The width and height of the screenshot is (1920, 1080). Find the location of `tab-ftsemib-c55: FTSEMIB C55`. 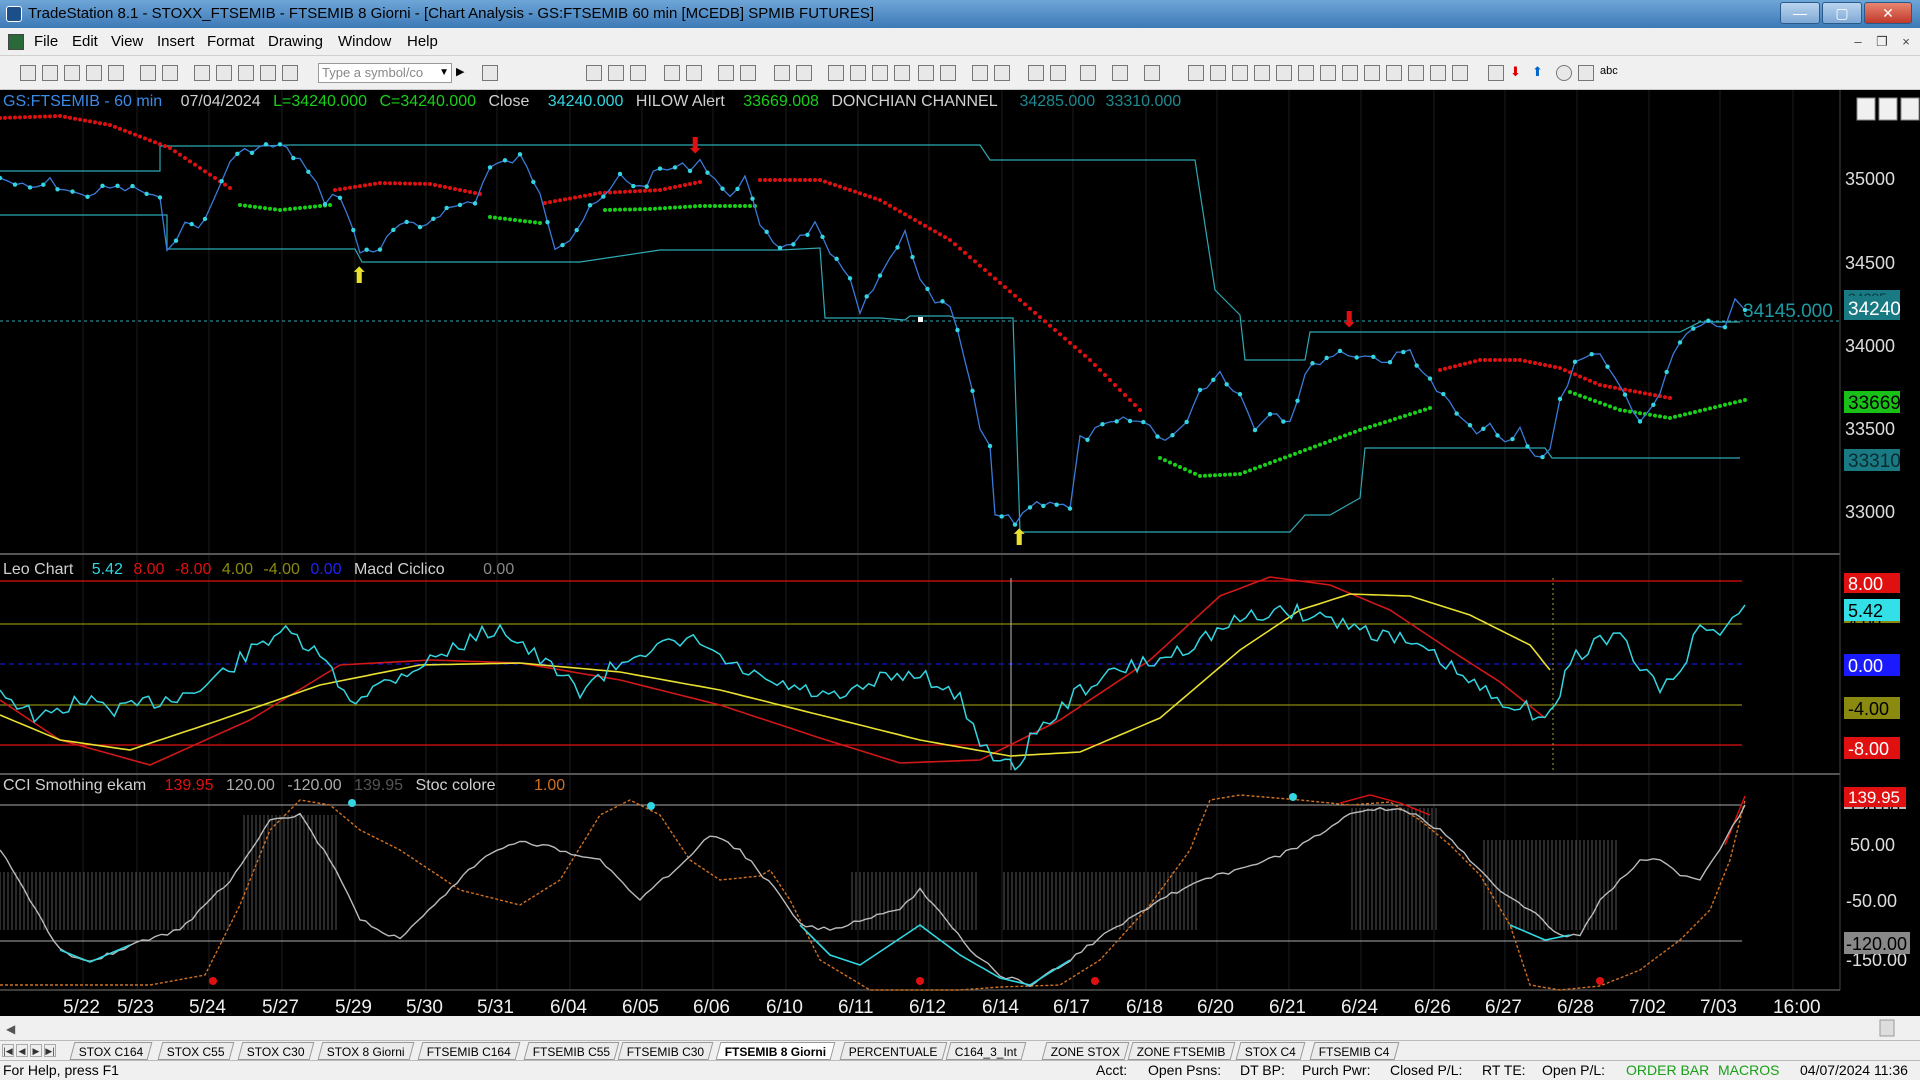

tab-ftsemib-c55: FTSEMIB C55 is located at coordinates (571, 1051).